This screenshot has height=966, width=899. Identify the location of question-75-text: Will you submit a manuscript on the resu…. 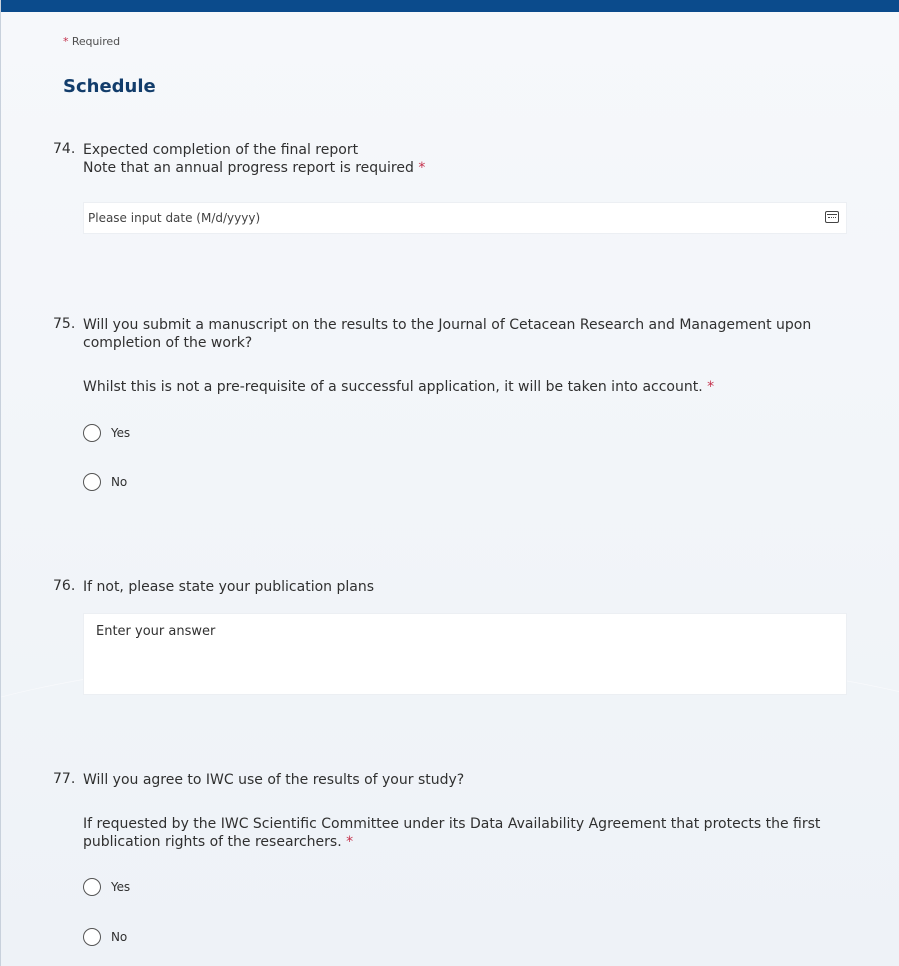
(447, 334).